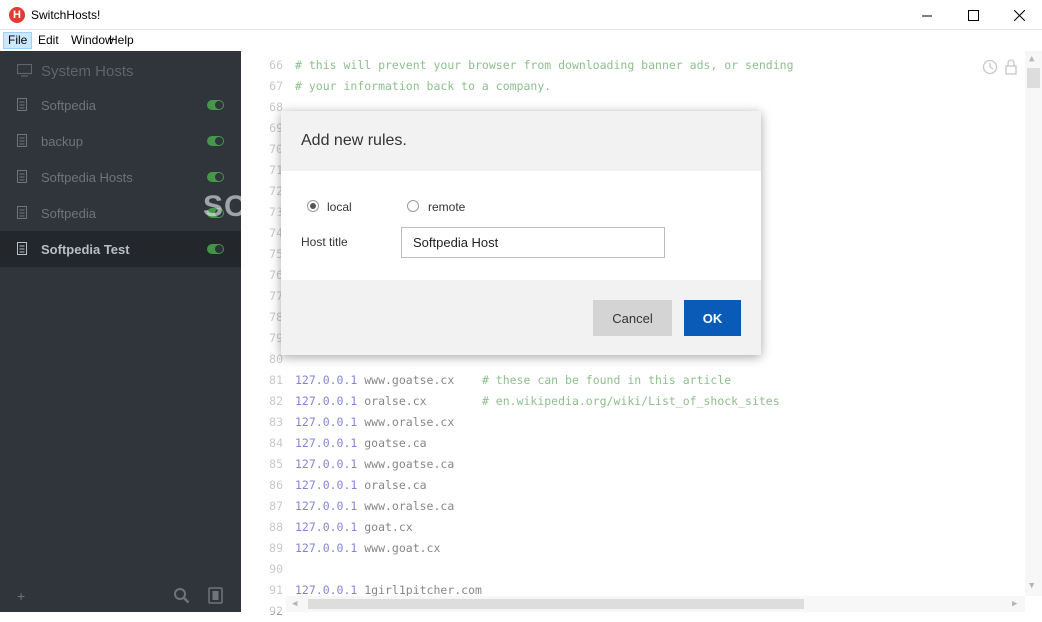 The width and height of the screenshot is (1042, 622). Describe the element at coordinates (521, 141) in the screenshot. I see `dialog-header: Add new rules.` at that location.